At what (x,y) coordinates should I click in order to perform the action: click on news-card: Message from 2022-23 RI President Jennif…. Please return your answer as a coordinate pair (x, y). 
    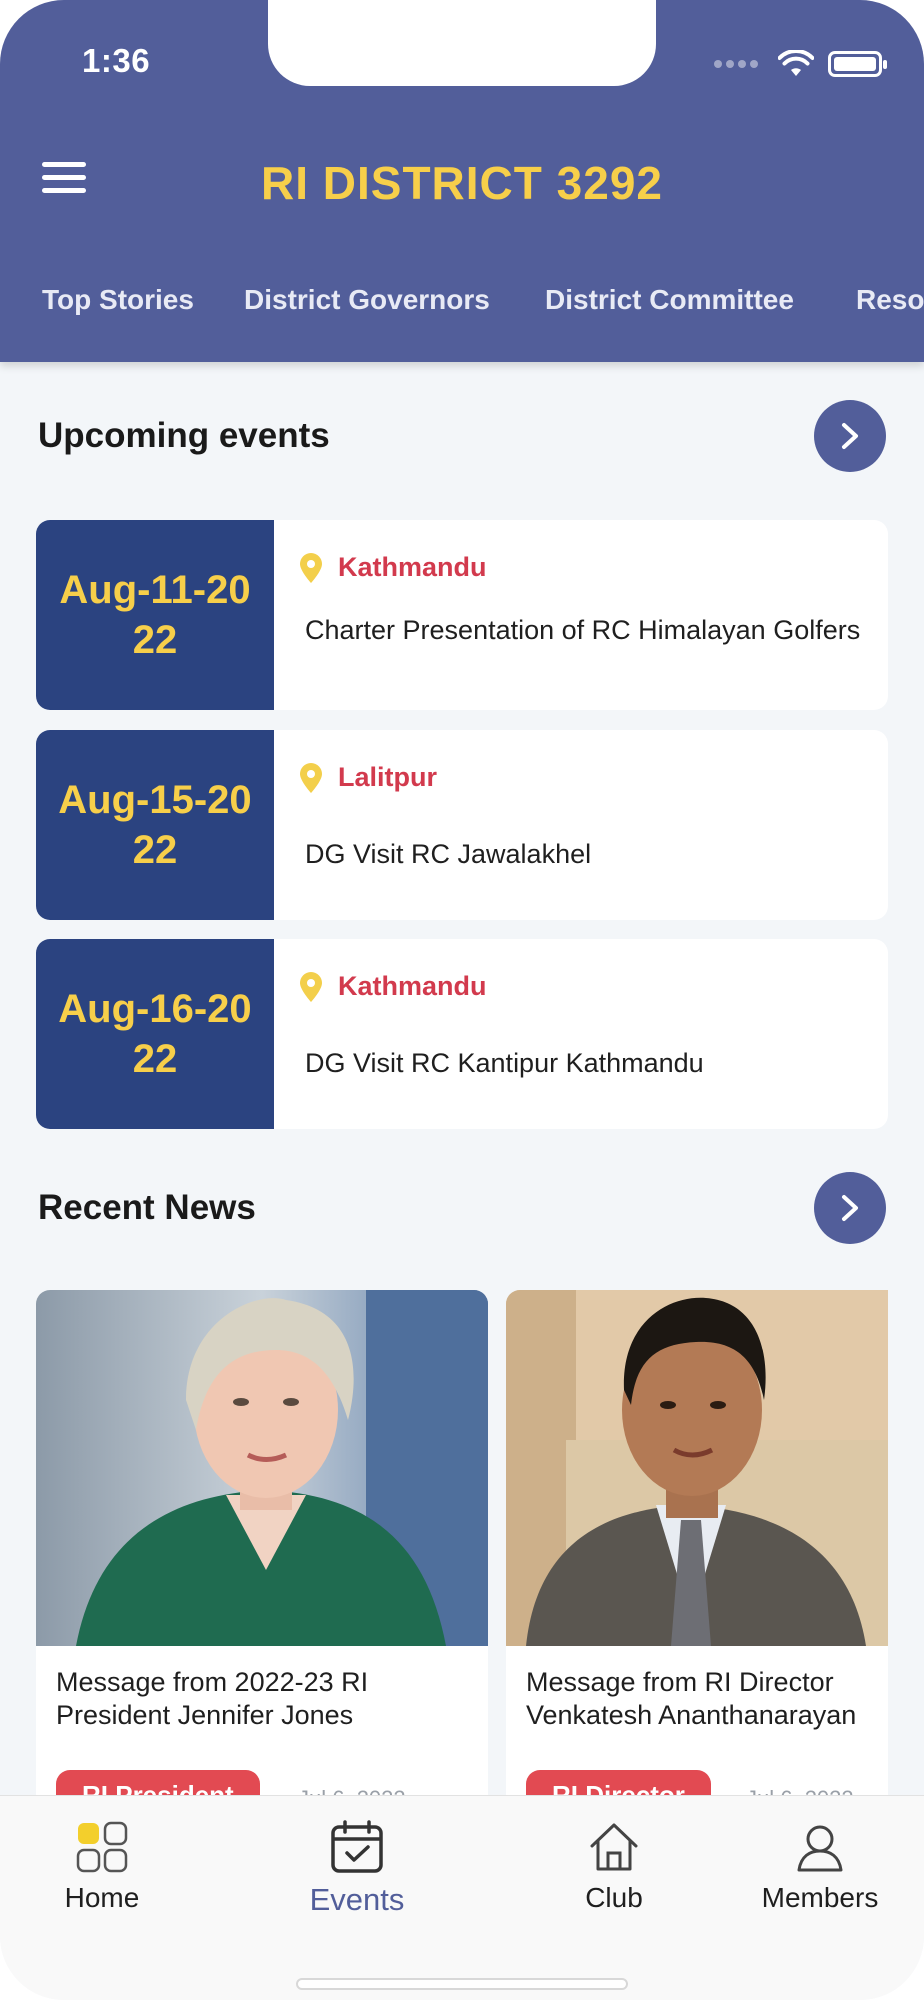
    Looking at the image, I should click on (262, 1560).